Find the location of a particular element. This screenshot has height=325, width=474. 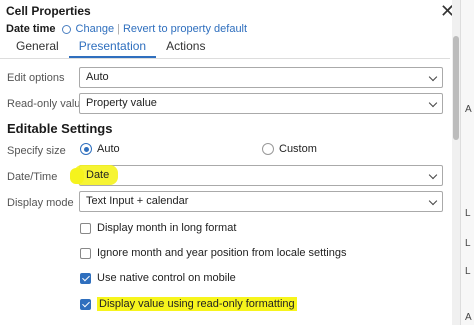

revert-link: Revert to property default is located at coordinates (185, 29).